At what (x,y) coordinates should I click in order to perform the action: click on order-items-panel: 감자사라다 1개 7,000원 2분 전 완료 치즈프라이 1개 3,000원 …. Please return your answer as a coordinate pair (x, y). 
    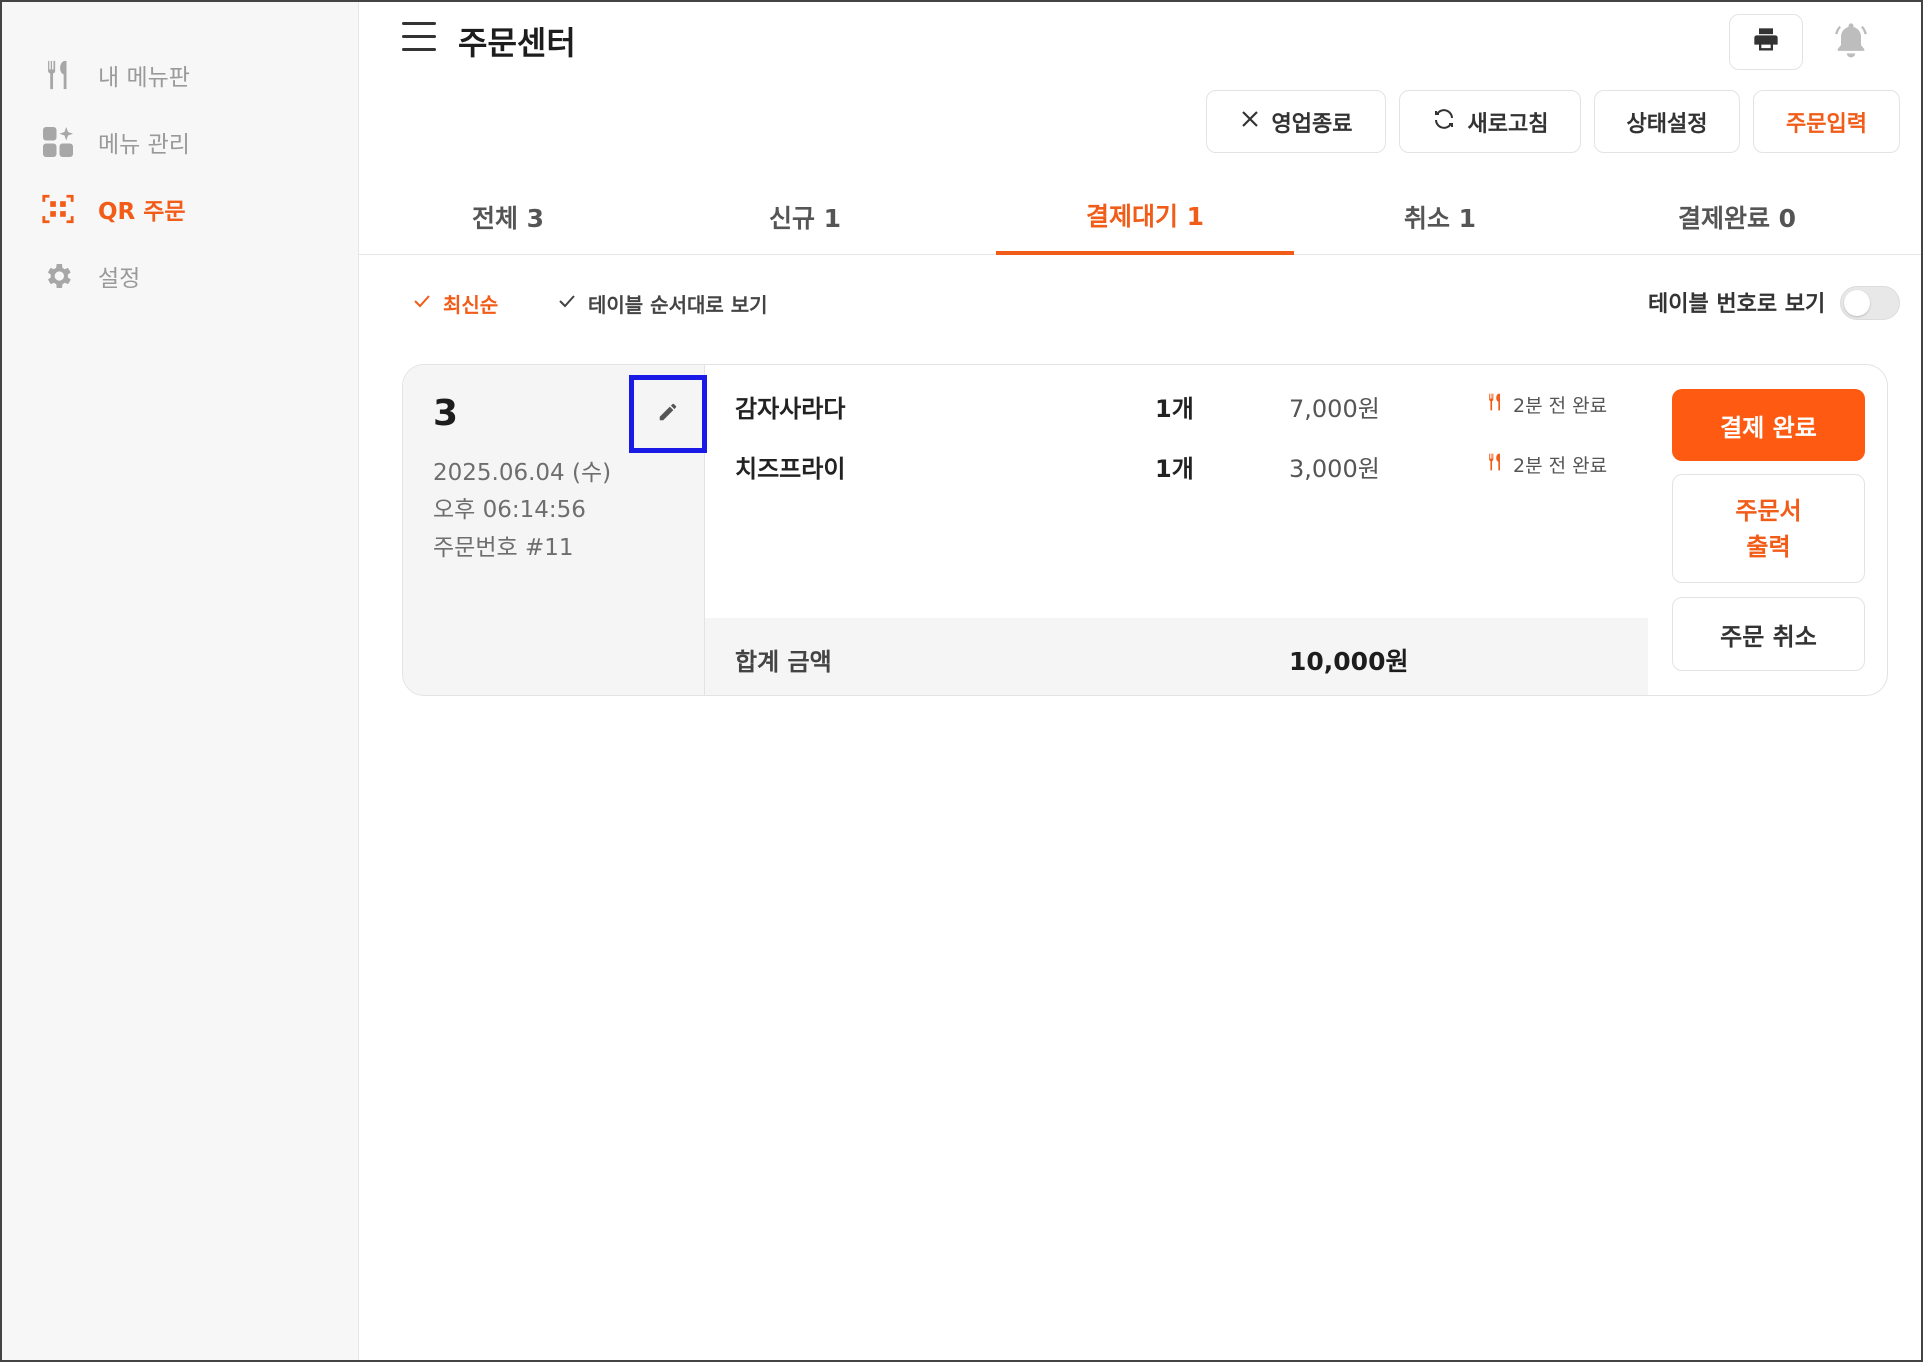
    Looking at the image, I should click on (1176, 530).